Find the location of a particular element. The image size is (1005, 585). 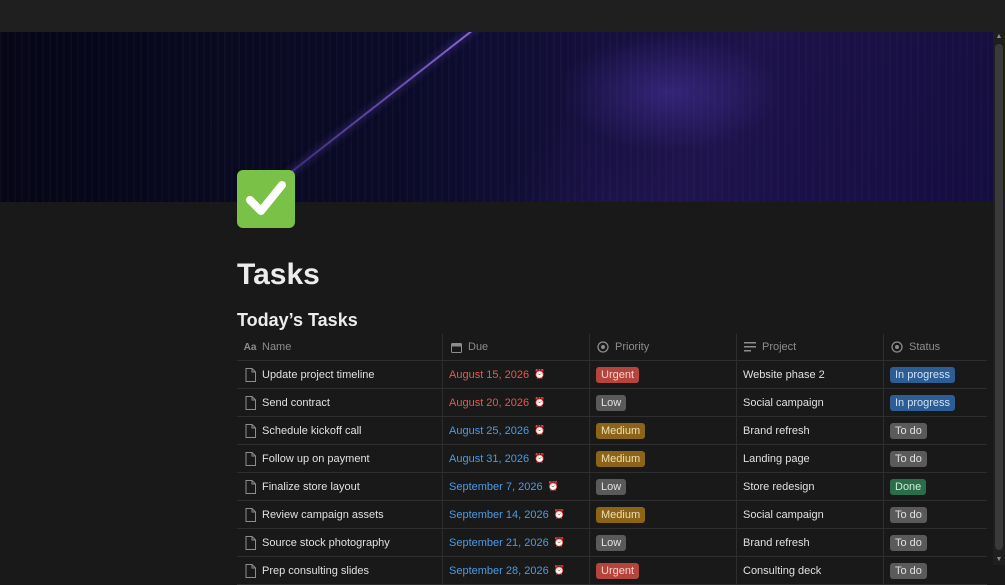

due-date: September 21, 2026 is located at coordinates (499, 542).